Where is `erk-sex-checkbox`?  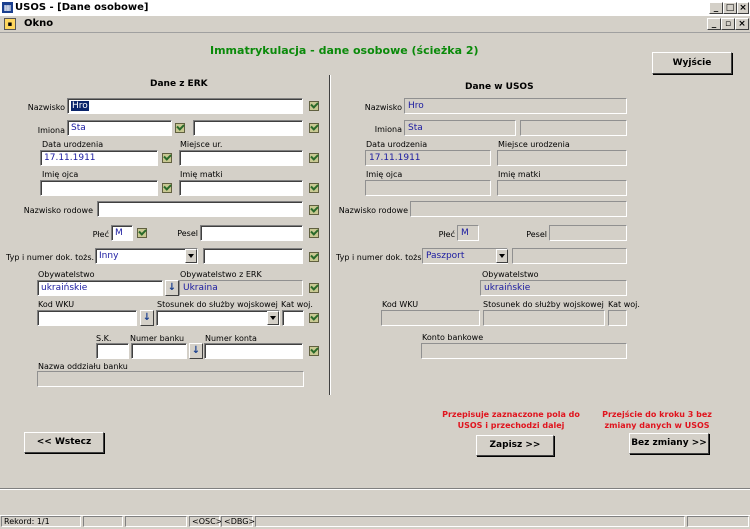
erk-sex-checkbox is located at coordinates (142, 233).